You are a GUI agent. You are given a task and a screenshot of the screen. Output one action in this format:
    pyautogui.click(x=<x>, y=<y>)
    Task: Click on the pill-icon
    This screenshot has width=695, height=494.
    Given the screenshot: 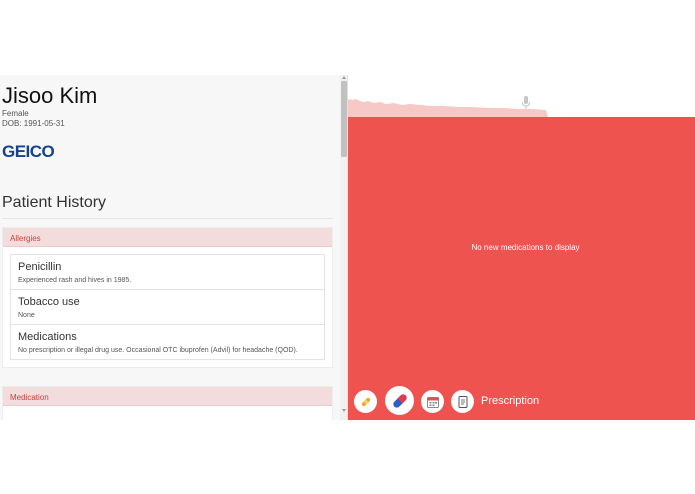 What is the action you would take?
    pyautogui.click(x=399, y=400)
    